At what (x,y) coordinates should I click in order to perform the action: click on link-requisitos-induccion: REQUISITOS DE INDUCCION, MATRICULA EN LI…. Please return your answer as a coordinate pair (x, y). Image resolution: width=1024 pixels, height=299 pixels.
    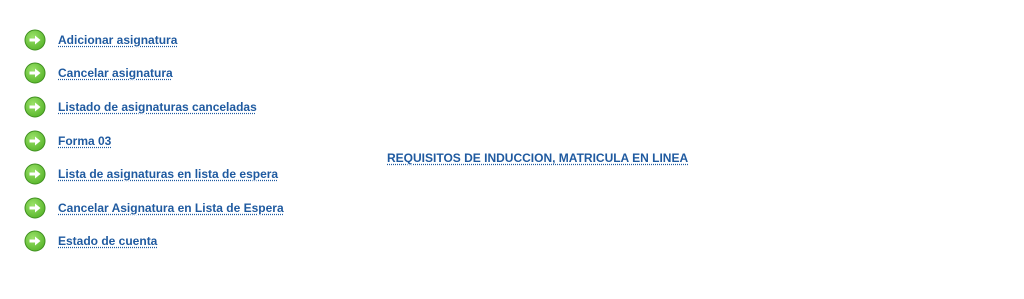
    Looking at the image, I should click on (537, 158).